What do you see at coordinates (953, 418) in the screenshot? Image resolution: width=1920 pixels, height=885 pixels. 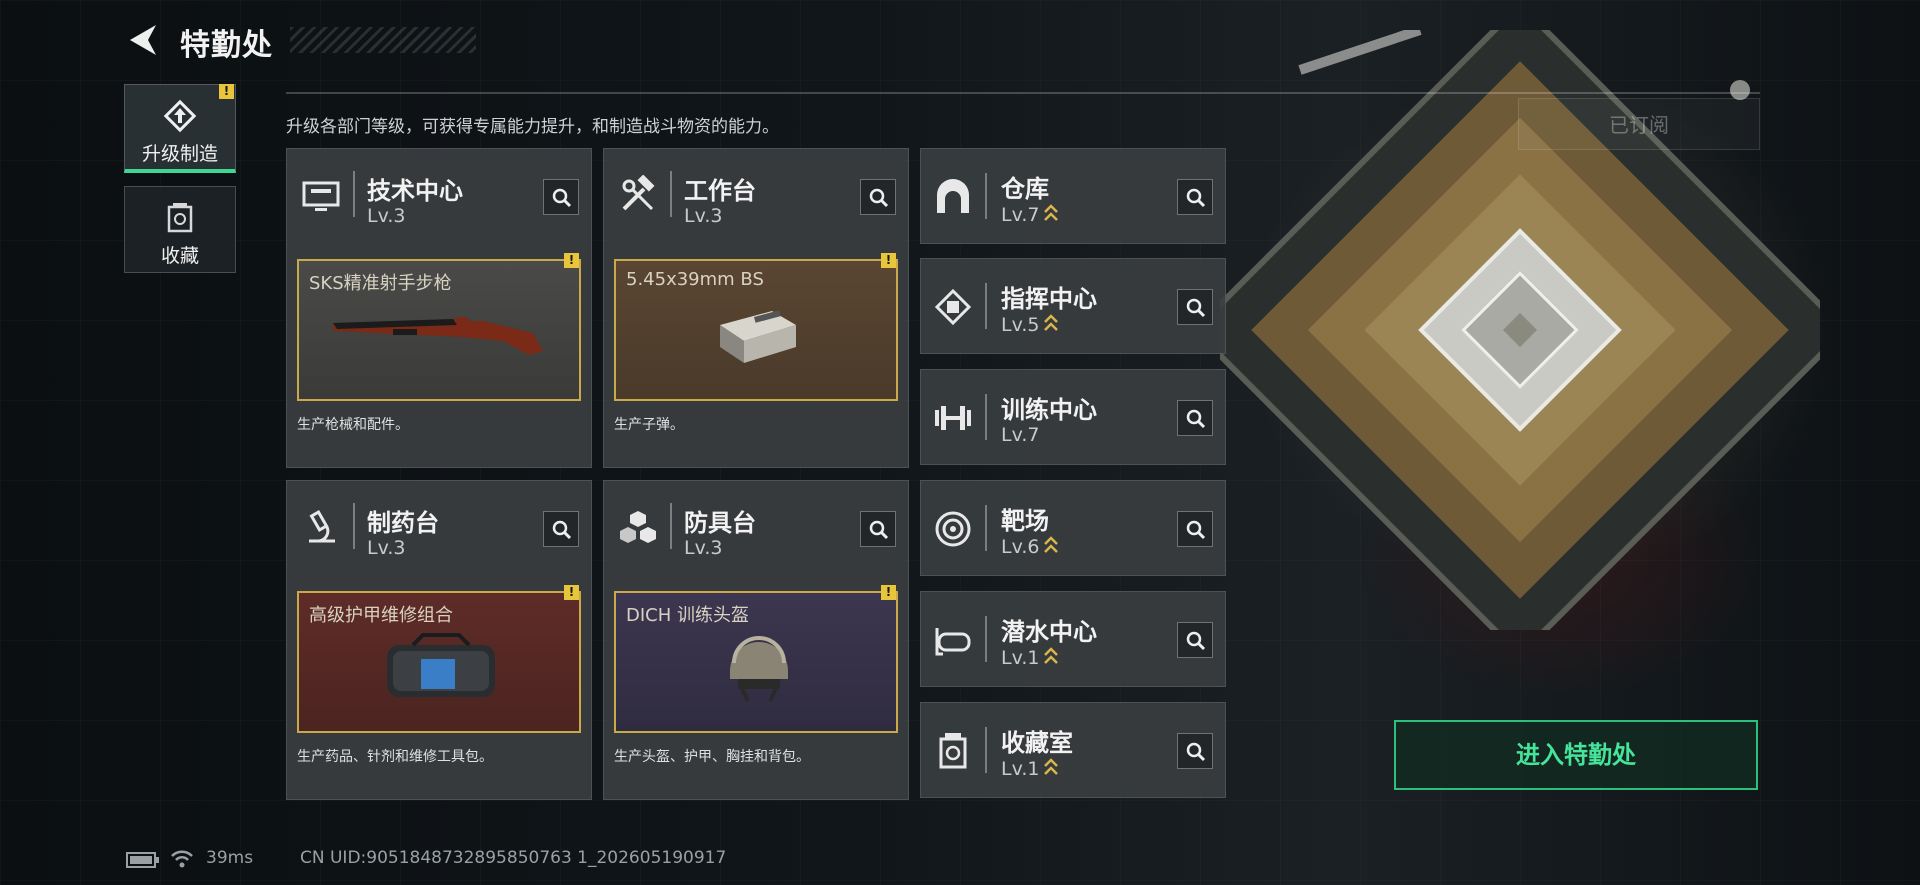 I see `dumbbell-icon` at bounding box center [953, 418].